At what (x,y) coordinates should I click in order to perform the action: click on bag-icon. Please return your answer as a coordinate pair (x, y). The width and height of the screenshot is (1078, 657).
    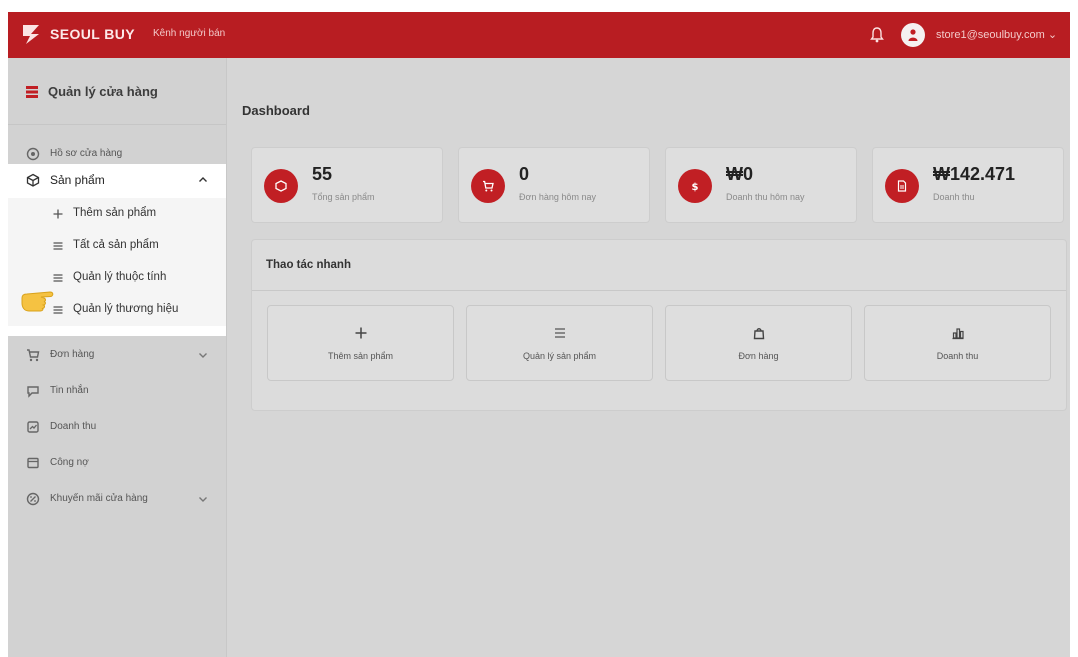
    Looking at the image, I should click on (759, 334).